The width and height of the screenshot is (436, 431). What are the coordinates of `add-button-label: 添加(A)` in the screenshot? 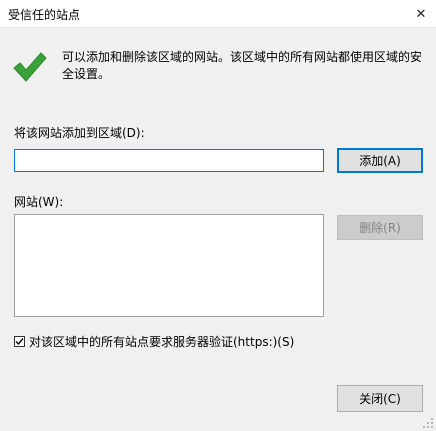 It's located at (380, 161).